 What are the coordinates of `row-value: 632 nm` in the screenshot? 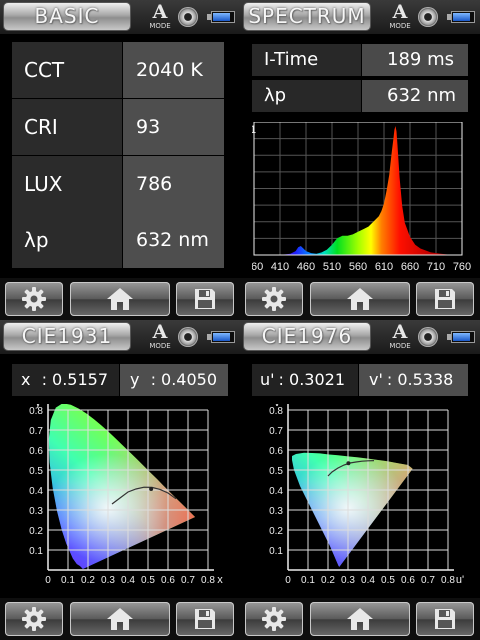 It's located at (173, 240).